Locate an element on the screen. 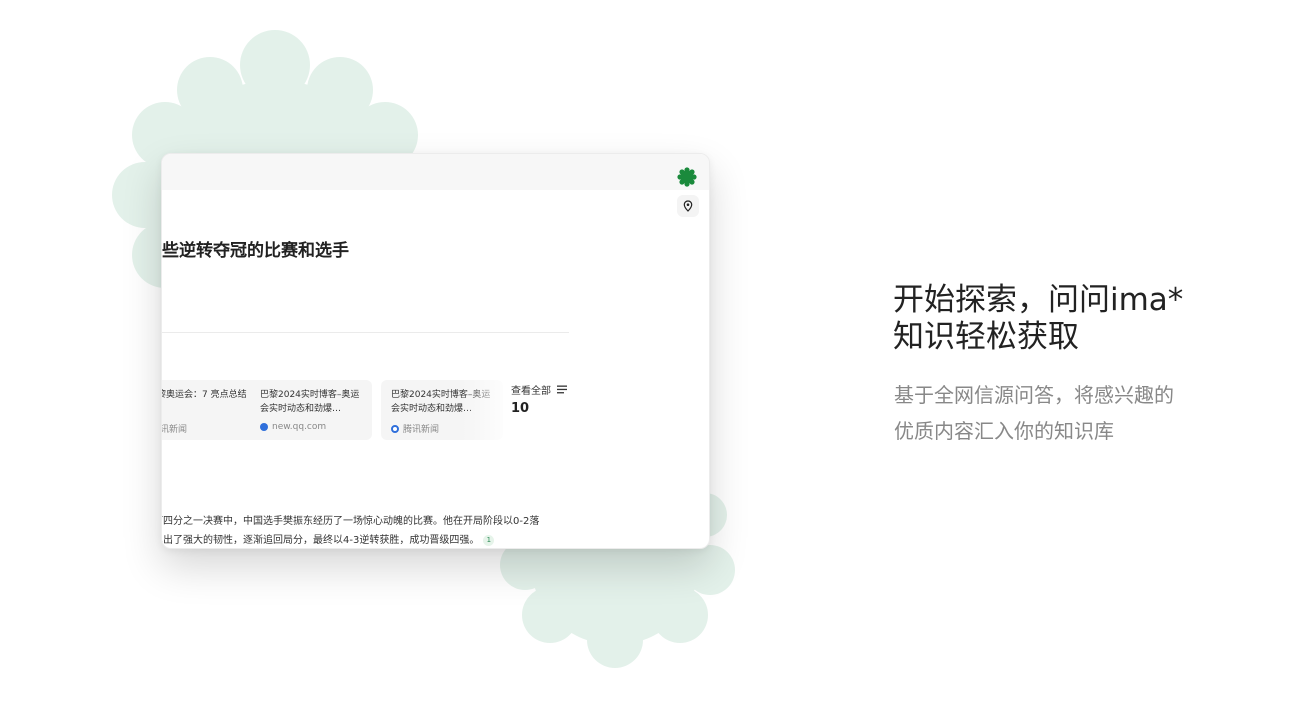  qq-icon is located at coordinates (264, 427).